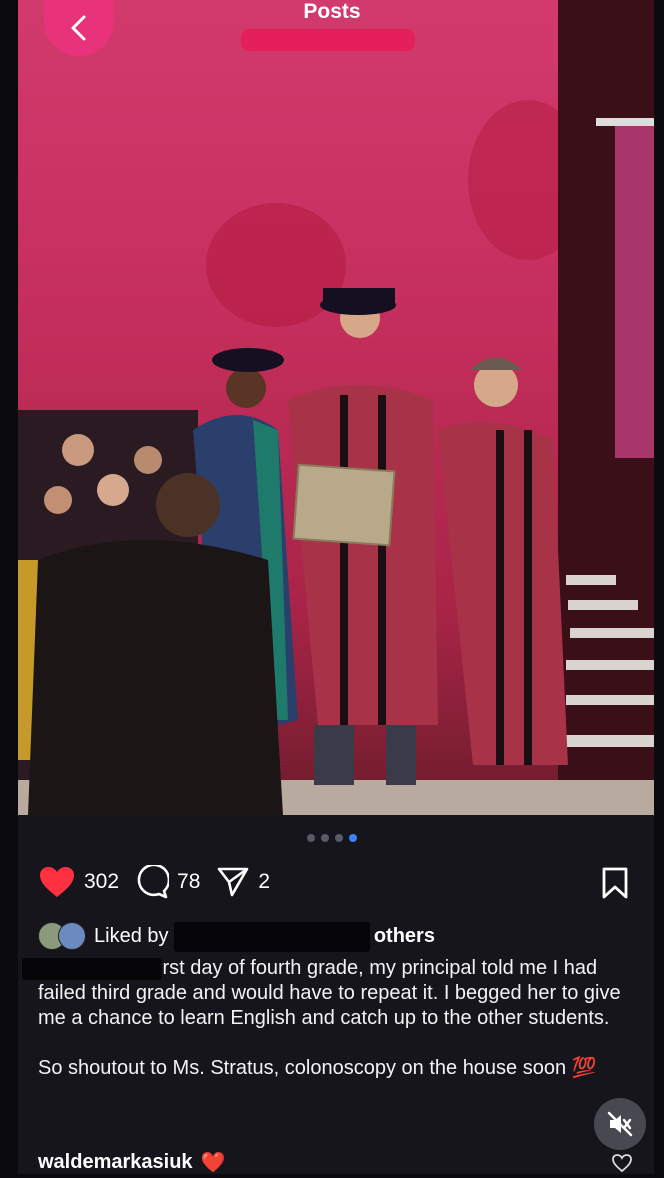 Image resolution: width=664 pixels, height=1178 pixels. What do you see at coordinates (615, 883) in the screenshot?
I see `bookmark-icon` at bounding box center [615, 883].